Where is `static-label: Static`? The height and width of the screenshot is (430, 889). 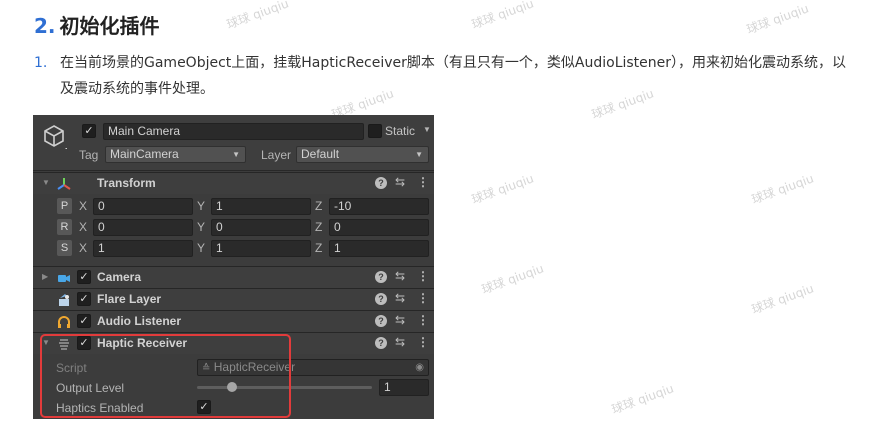 static-label: Static is located at coordinates (400, 131).